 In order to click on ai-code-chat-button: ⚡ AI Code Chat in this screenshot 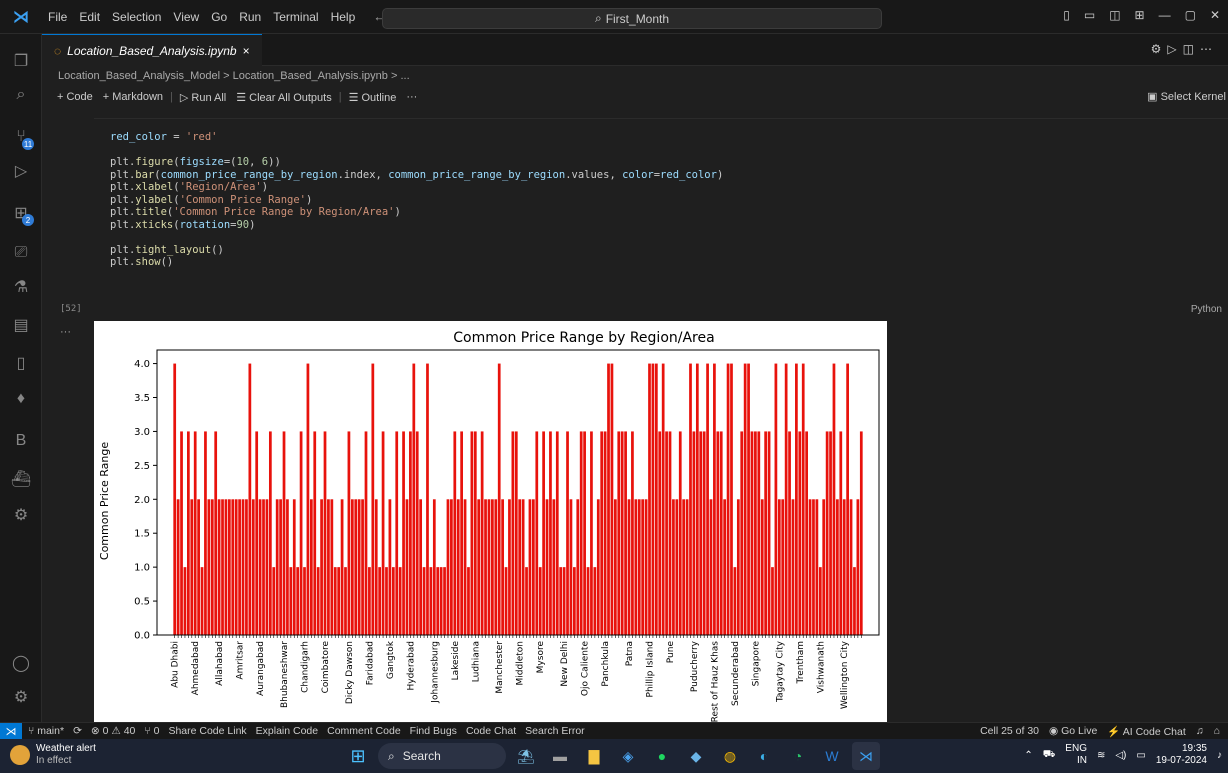, I will do `click(1146, 731)`.